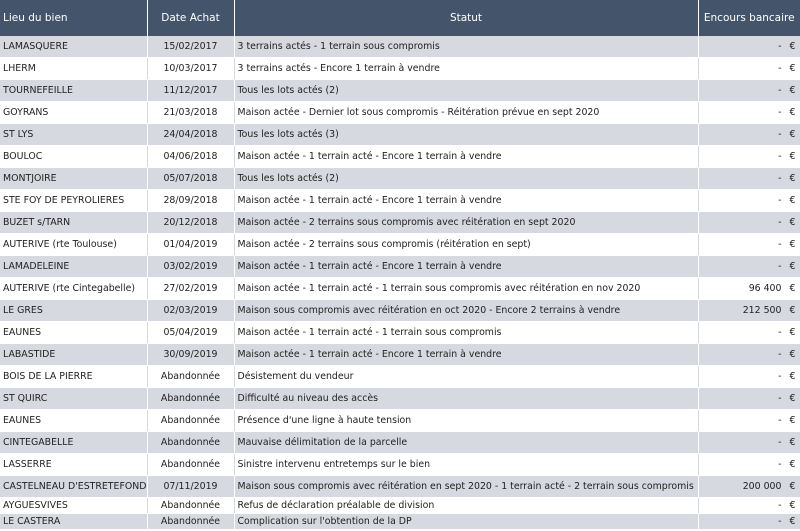 This screenshot has height=531, width=800. I want to click on cell-lieu: MONTJOIRE, so click(74, 178).